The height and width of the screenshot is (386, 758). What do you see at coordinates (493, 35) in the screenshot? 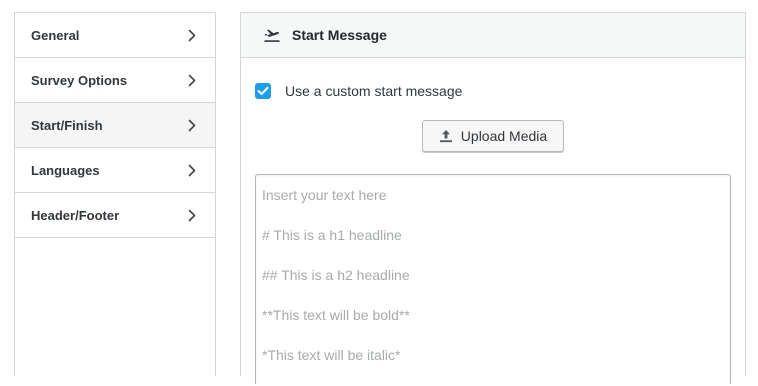
I see `panel-header: Start Message` at bounding box center [493, 35].